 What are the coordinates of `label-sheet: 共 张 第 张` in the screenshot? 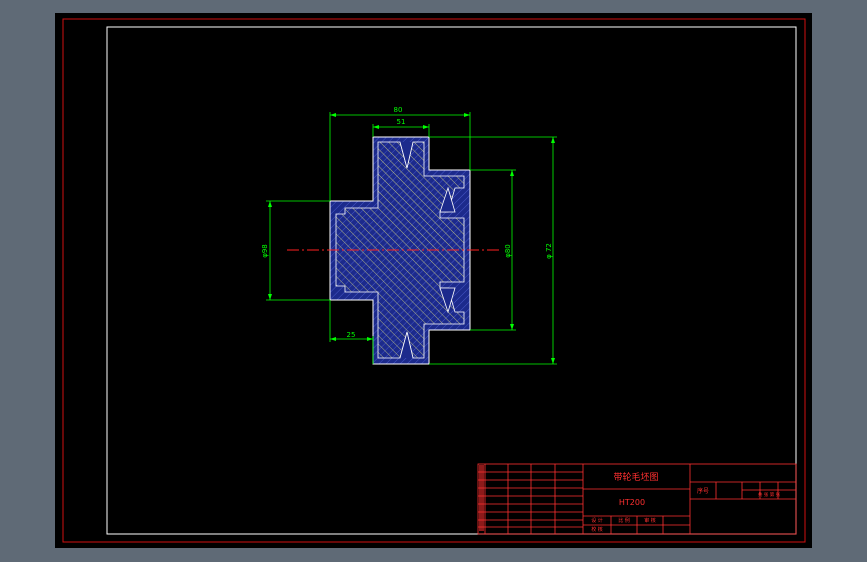 It's located at (769, 494).